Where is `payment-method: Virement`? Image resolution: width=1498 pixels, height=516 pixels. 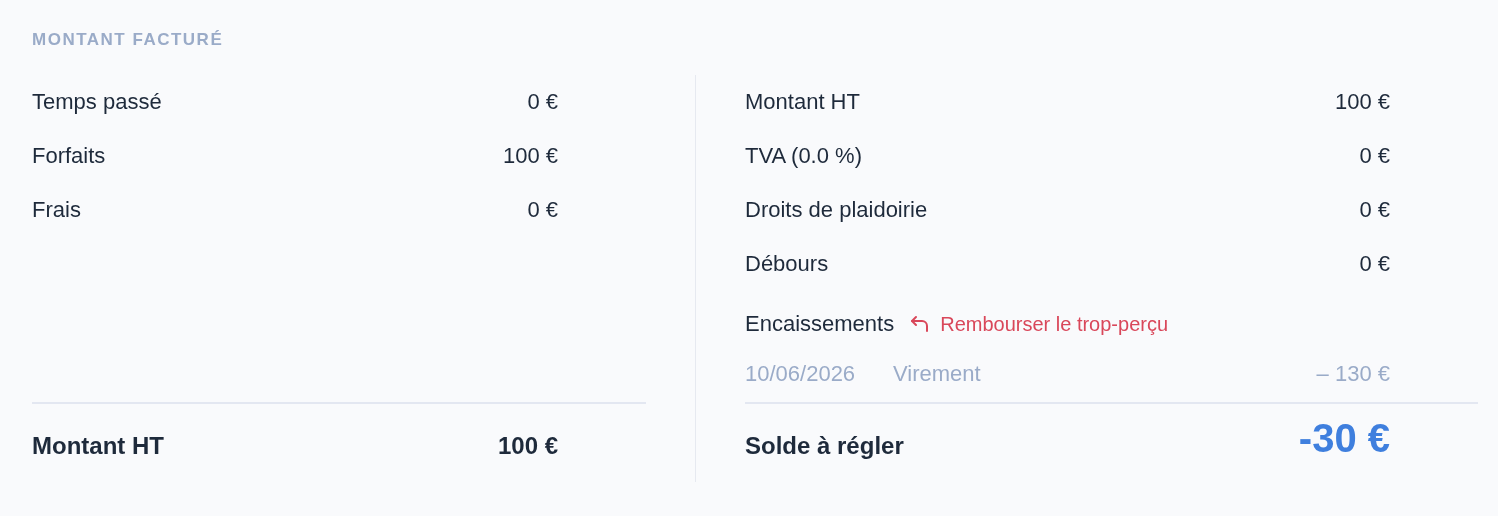 payment-method: Virement is located at coordinates (937, 374).